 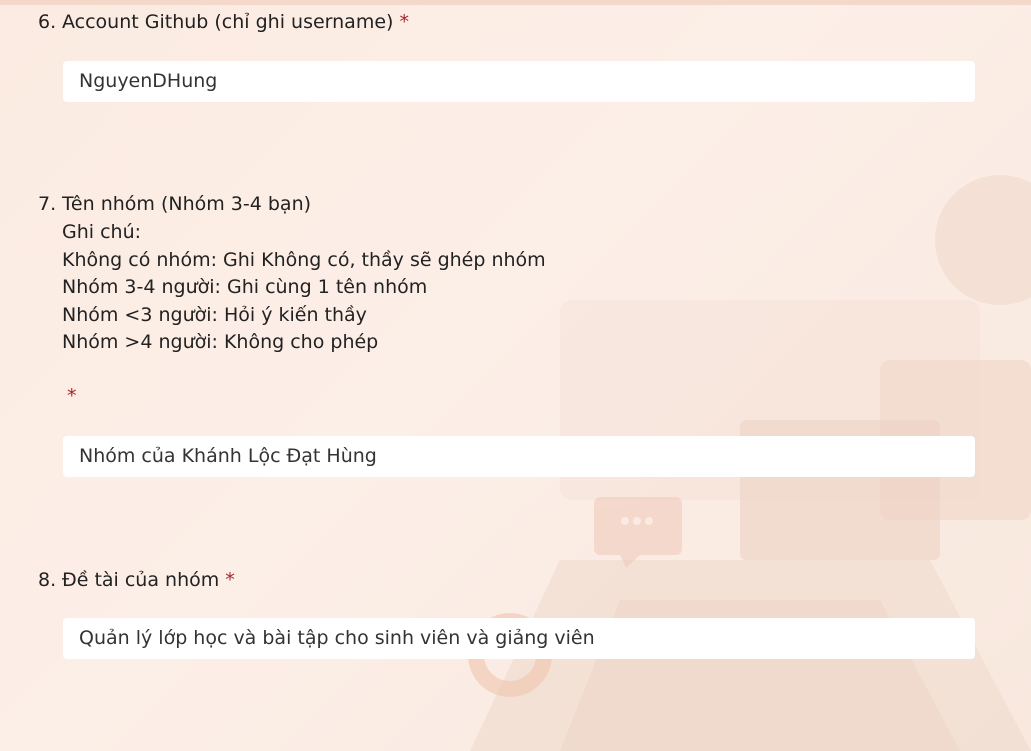 What do you see at coordinates (638, 532) in the screenshot?
I see `chat-bubble-icon` at bounding box center [638, 532].